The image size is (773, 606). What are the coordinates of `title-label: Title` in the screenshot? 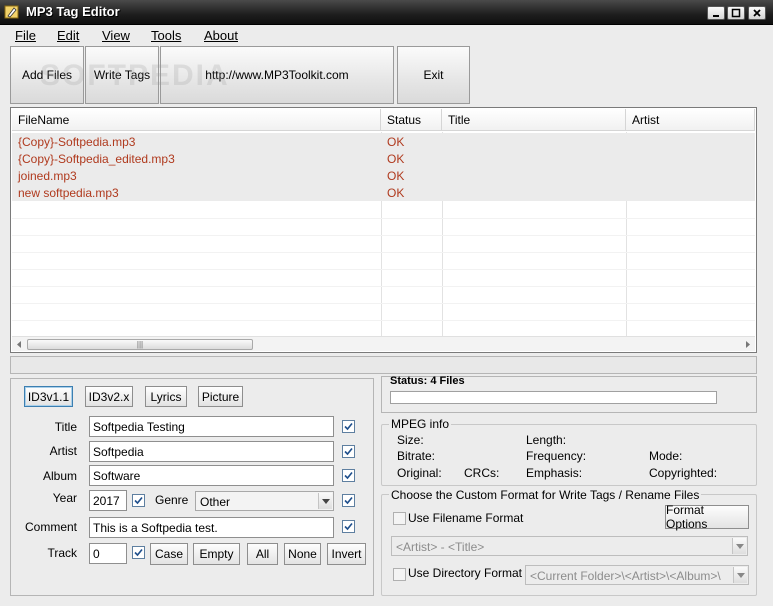 It's located at (65, 427).